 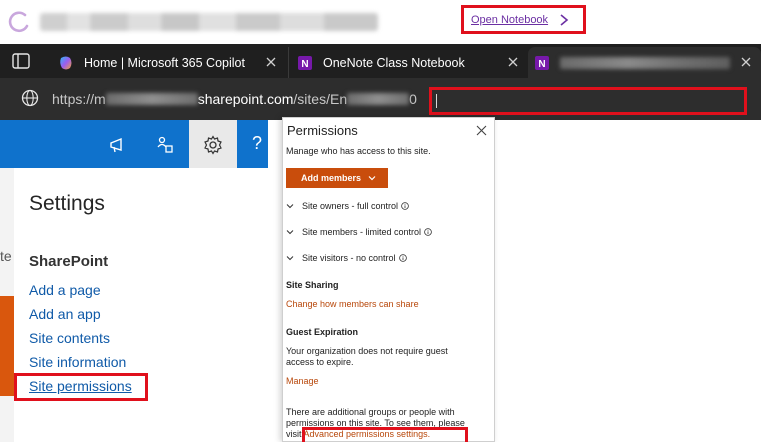 I want to click on onenote-logo-icon, so click(x=18, y=22).